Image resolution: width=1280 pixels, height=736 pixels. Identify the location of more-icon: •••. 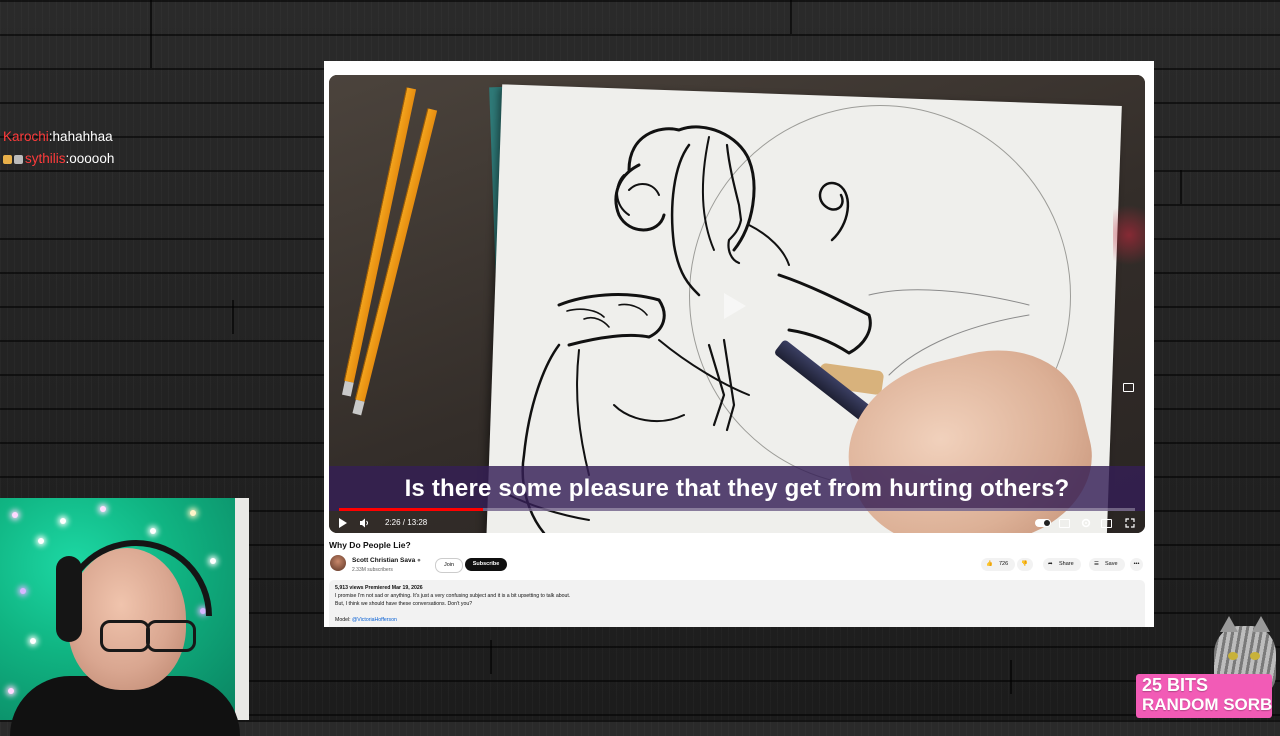
(1136, 564).